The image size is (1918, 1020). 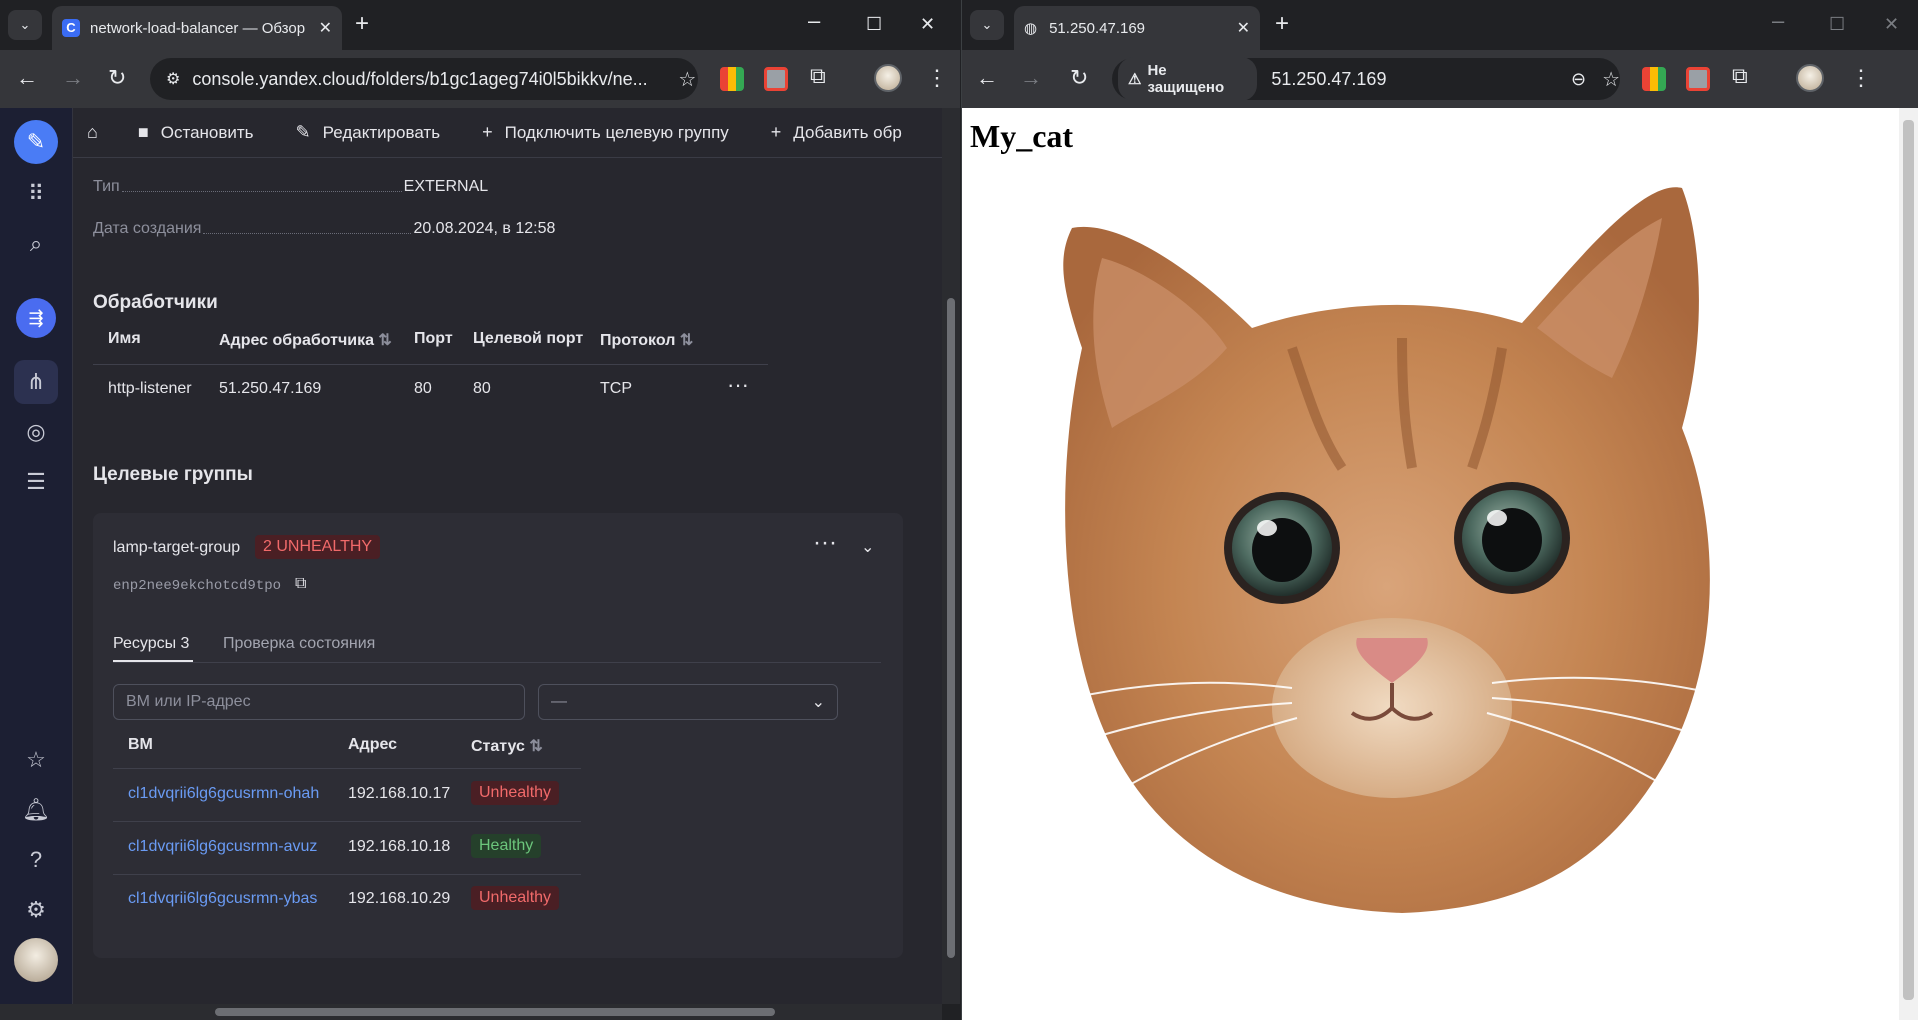 What do you see at coordinates (300, 584) in the screenshot?
I see `copy-icon: ⧉` at bounding box center [300, 584].